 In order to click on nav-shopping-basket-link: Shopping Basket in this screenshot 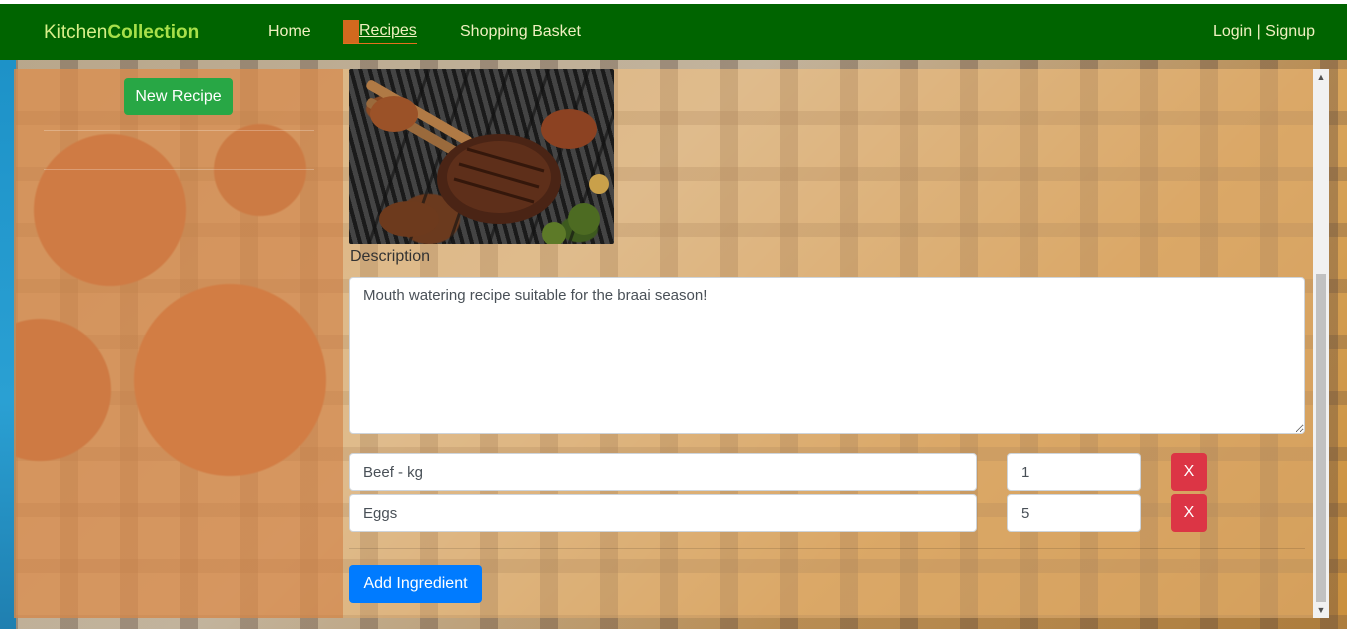, I will do `click(520, 32)`.